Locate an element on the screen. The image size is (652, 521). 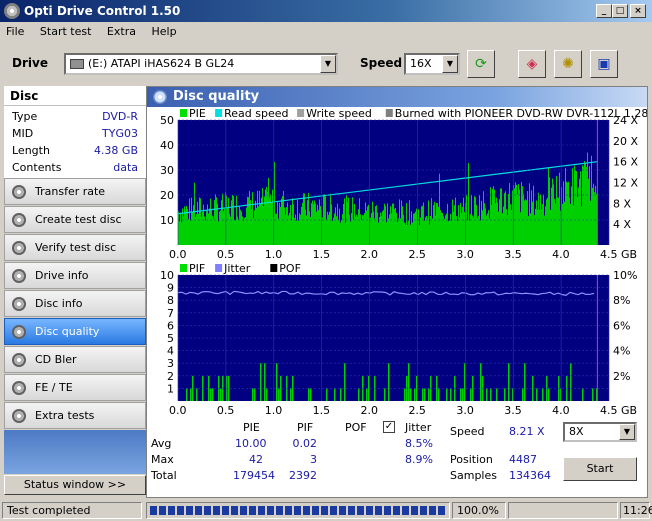
menu-start-test: Start test is located at coordinates (66, 31).